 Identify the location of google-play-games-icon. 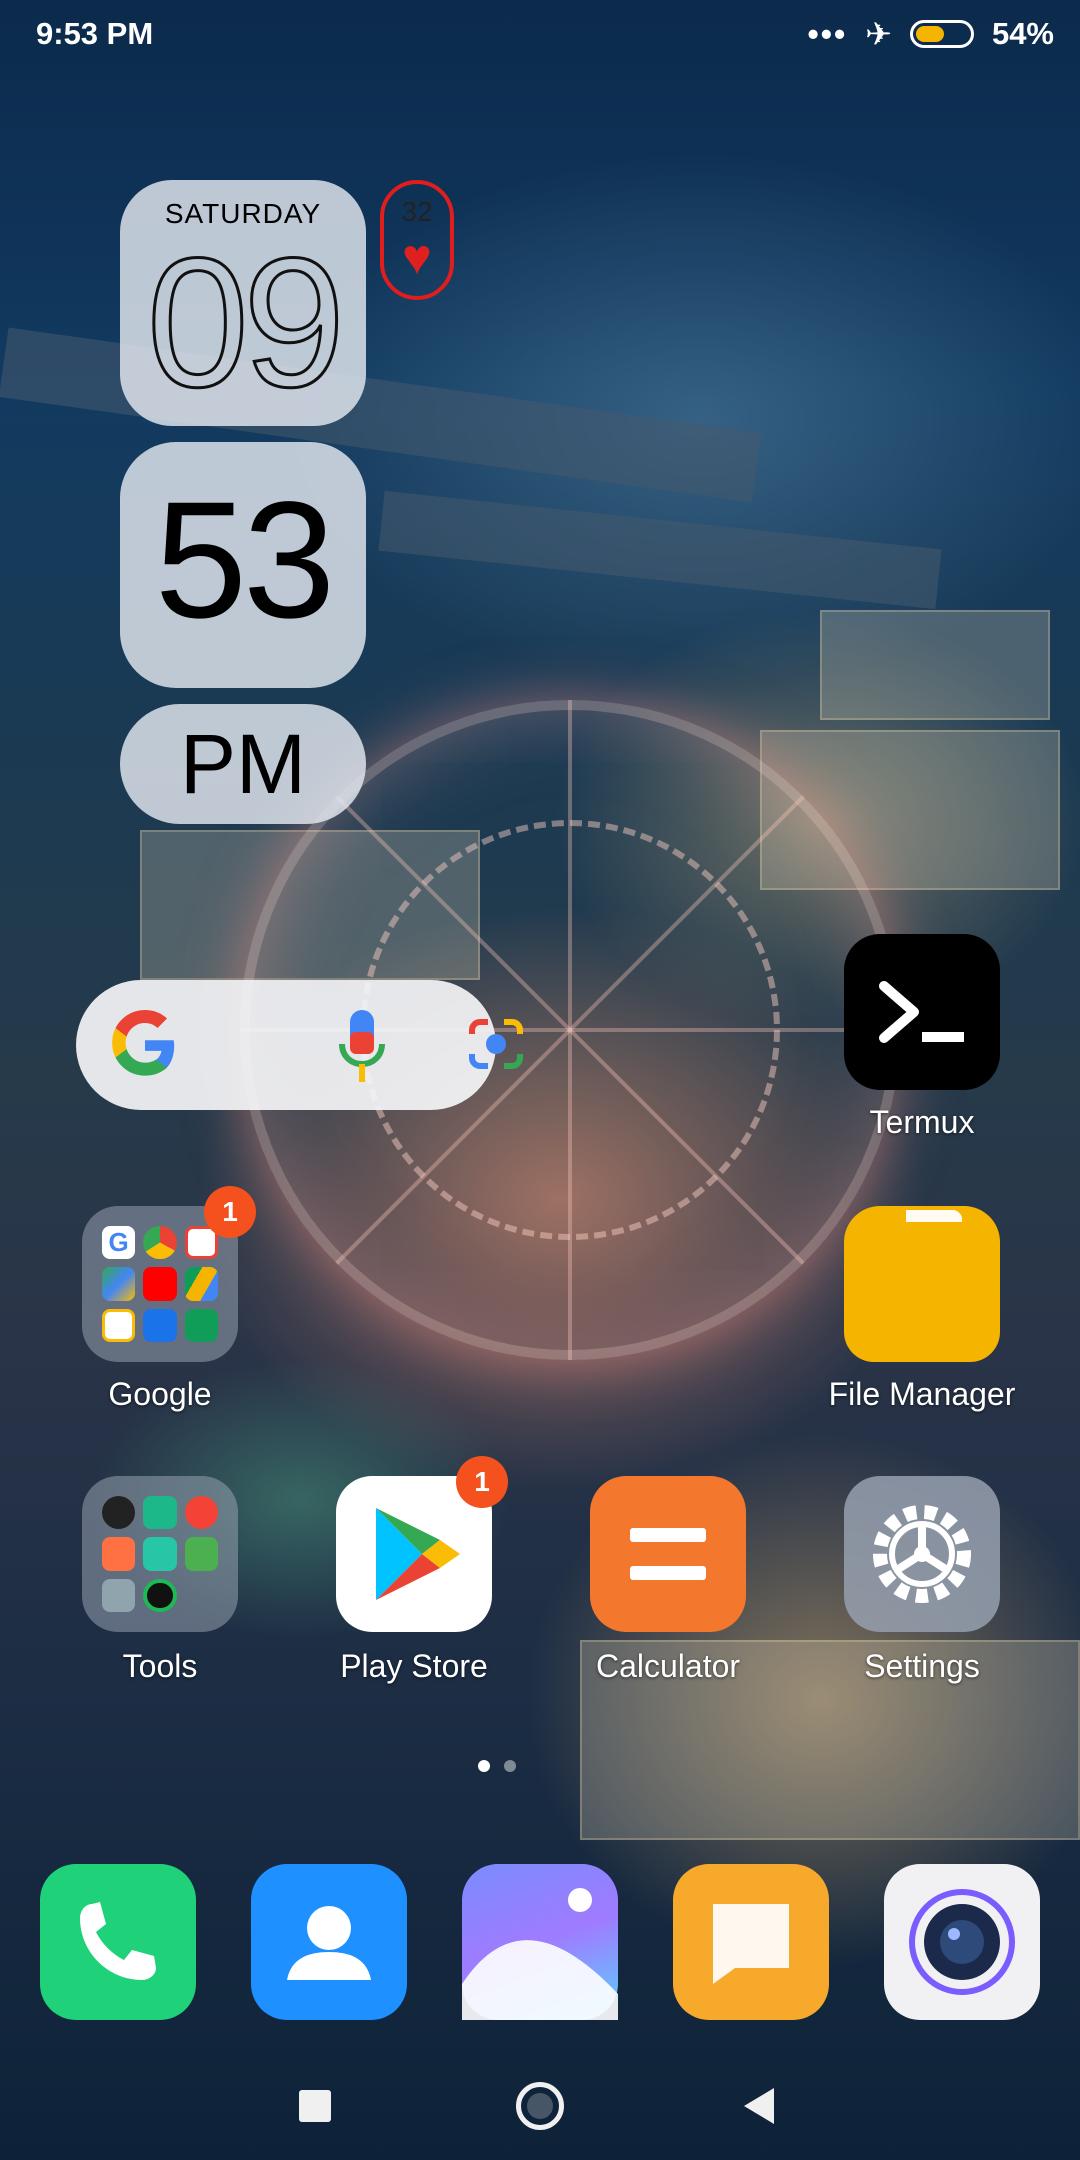
(119, 1325).